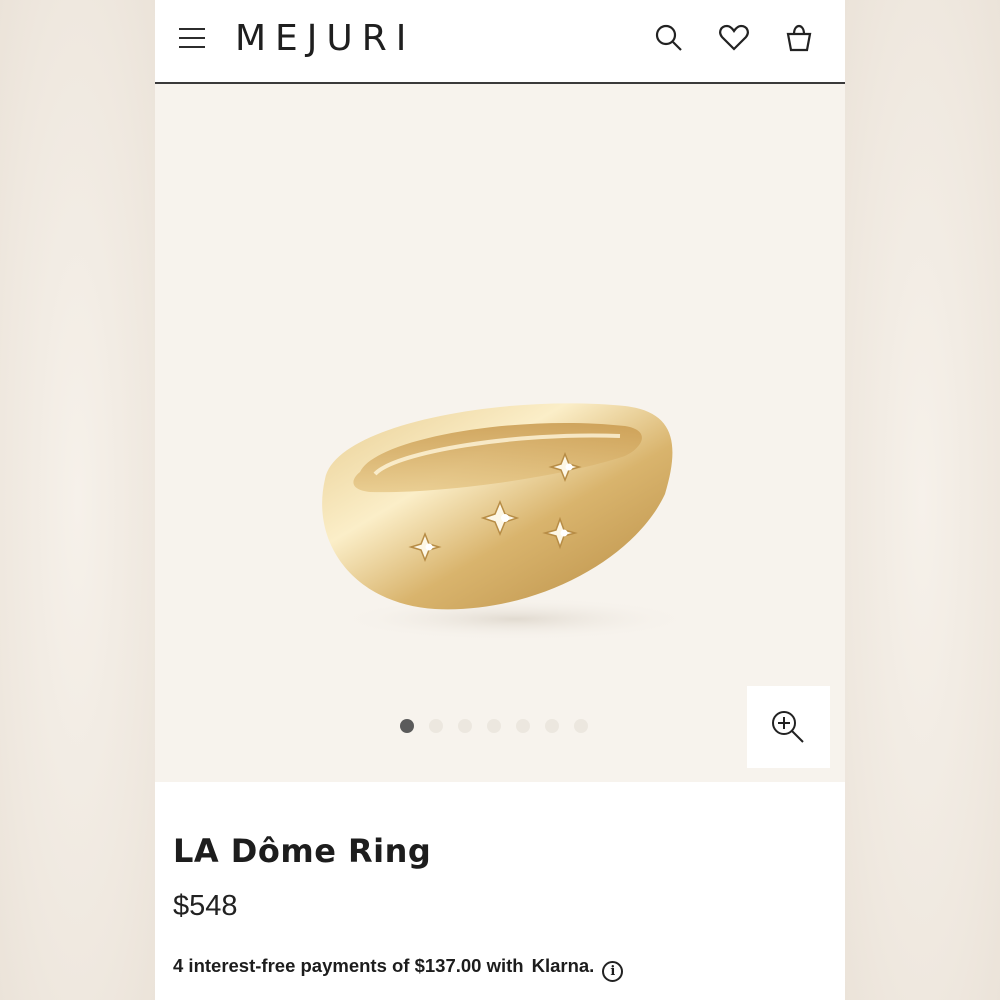 The height and width of the screenshot is (1000, 1000). What do you see at coordinates (669, 38) in the screenshot?
I see `search-icon` at bounding box center [669, 38].